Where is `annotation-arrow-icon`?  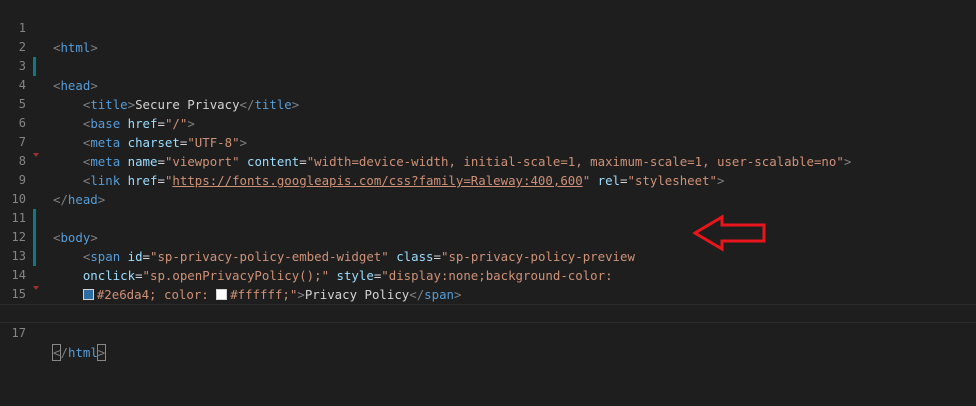
annotation-arrow-icon is located at coordinates (729, 233).